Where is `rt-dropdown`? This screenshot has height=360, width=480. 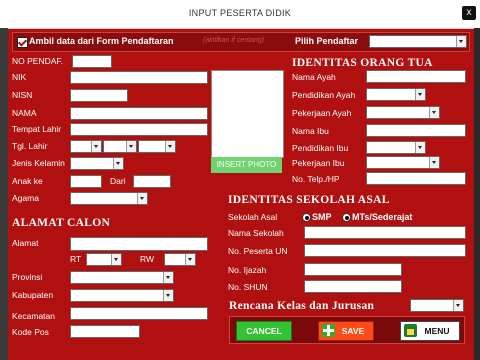 rt-dropdown is located at coordinates (104, 259).